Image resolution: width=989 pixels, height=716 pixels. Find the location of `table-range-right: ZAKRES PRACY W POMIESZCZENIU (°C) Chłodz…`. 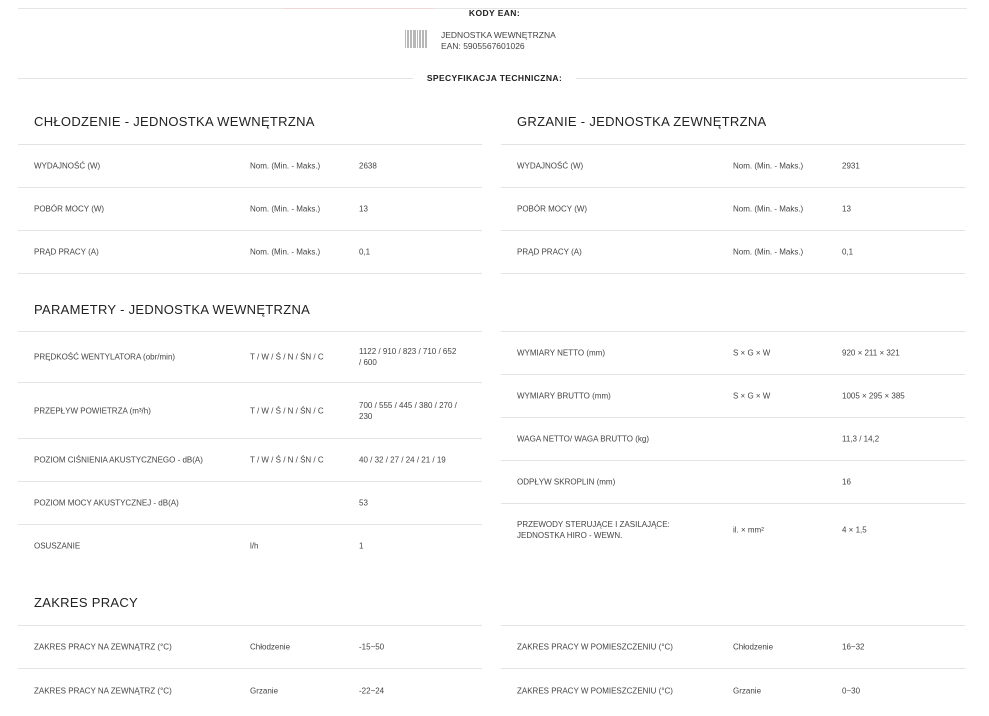

table-range-right: ZAKRES PRACY W POMIESZCZENIU (°C) Chłodz… is located at coordinates (733, 669).